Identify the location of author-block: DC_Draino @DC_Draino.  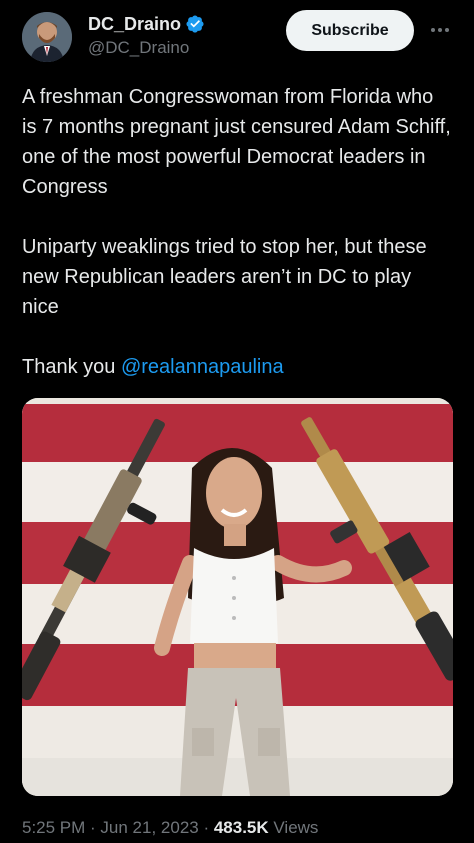
(146, 35).